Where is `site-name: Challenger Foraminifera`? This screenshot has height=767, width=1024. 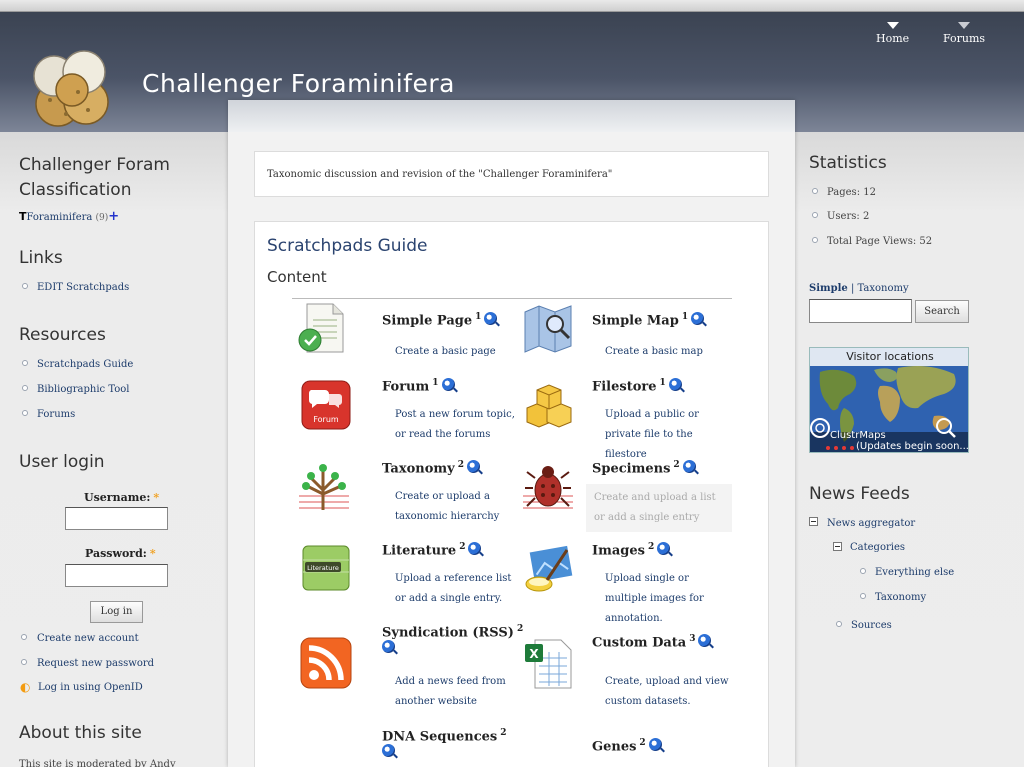 site-name: Challenger Foraminifera is located at coordinates (298, 83).